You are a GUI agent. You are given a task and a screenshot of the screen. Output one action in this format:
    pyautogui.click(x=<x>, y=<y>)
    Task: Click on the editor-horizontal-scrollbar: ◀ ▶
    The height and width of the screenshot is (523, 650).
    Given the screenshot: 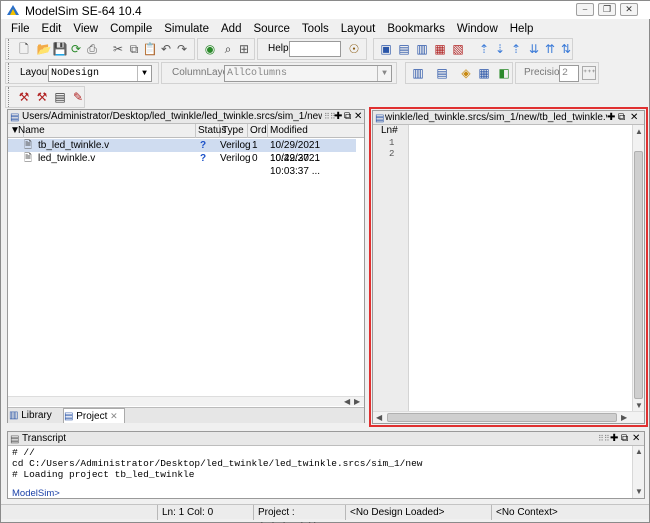 What is the action you would take?
    pyautogui.click(x=508, y=417)
    